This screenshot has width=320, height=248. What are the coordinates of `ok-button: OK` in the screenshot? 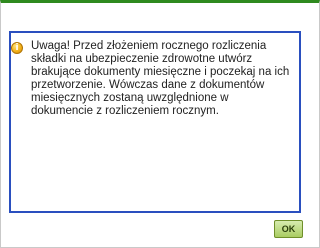 It's located at (288, 229).